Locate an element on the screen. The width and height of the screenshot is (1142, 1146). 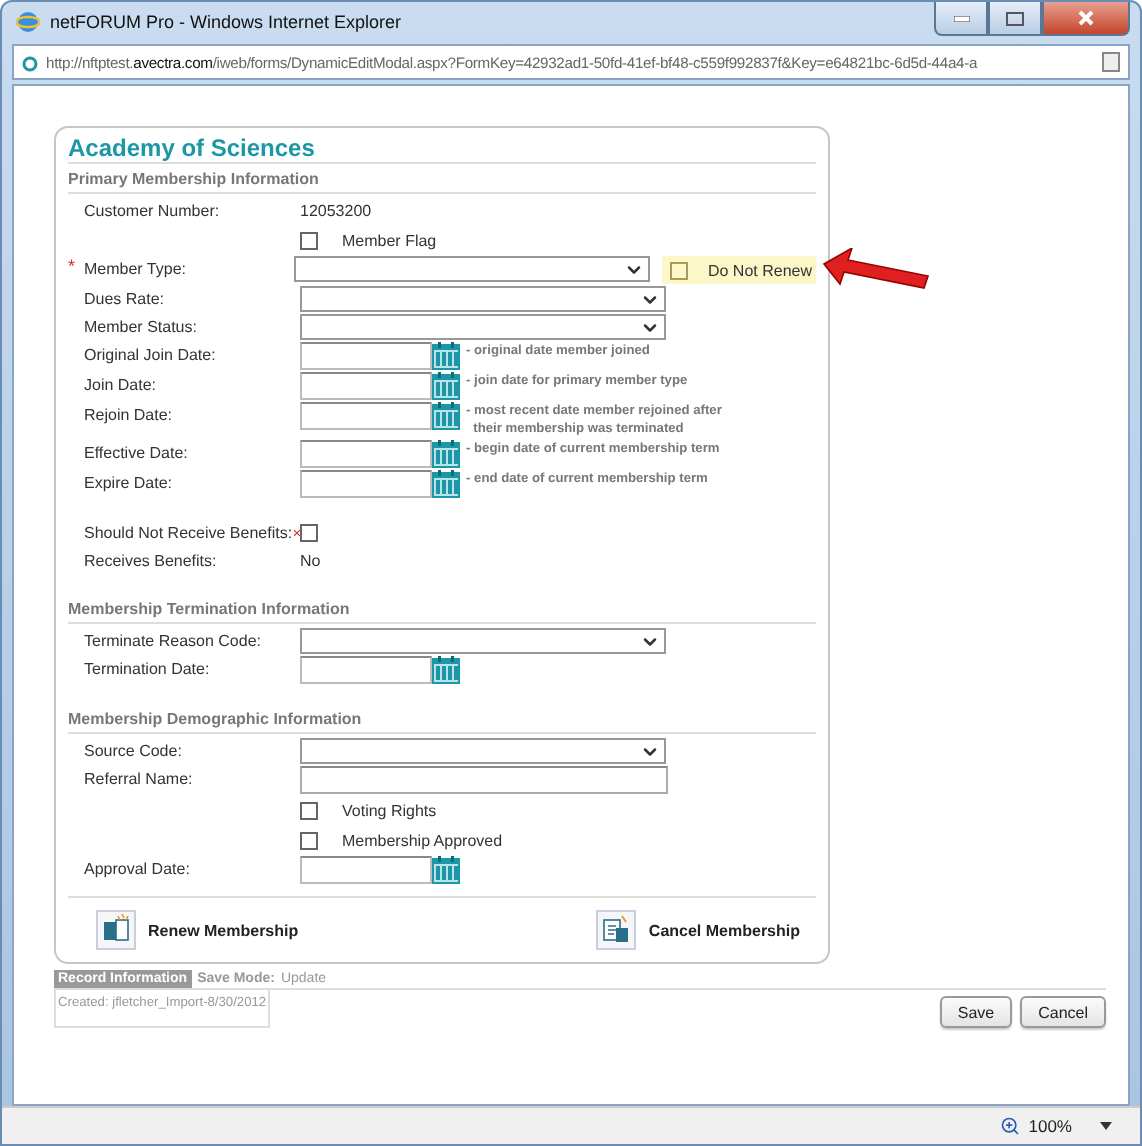
checkbox-label: Voting Rights is located at coordinates (389, 810).